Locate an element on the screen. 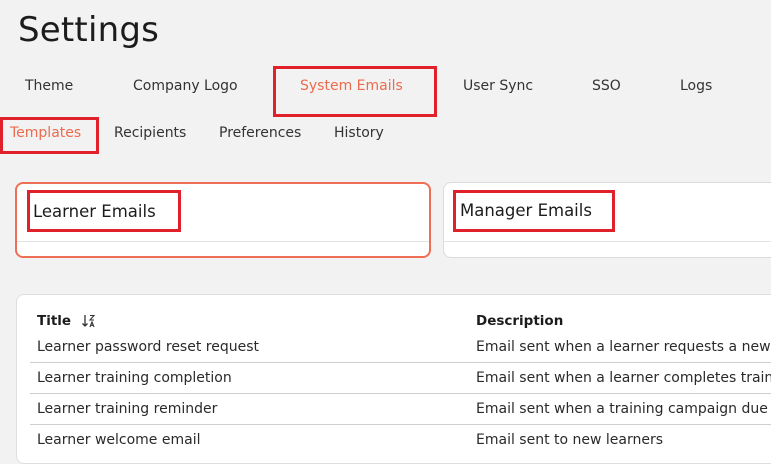 Image resolution: width=771 pixels, height=464 pixels. tab-logs: Logs is located at coordinates (696, 86).